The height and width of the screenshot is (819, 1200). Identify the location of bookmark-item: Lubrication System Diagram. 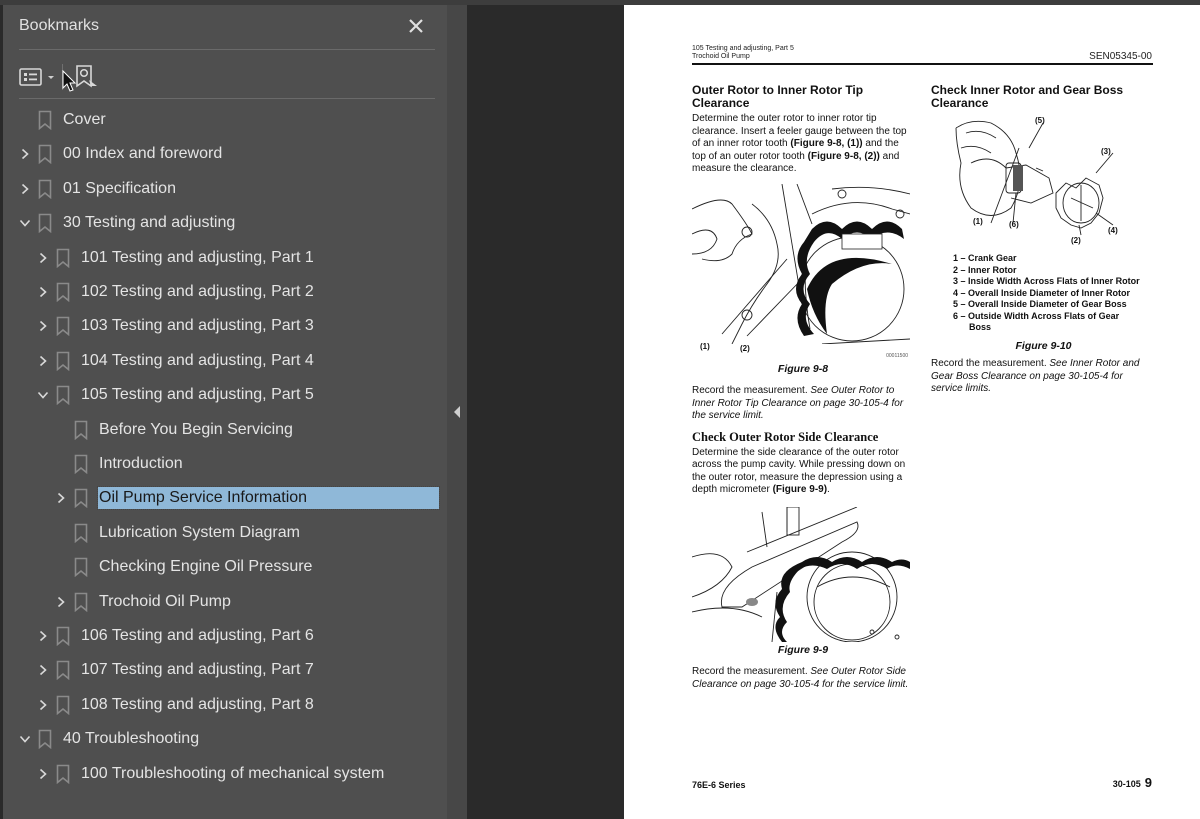
(177, 533).